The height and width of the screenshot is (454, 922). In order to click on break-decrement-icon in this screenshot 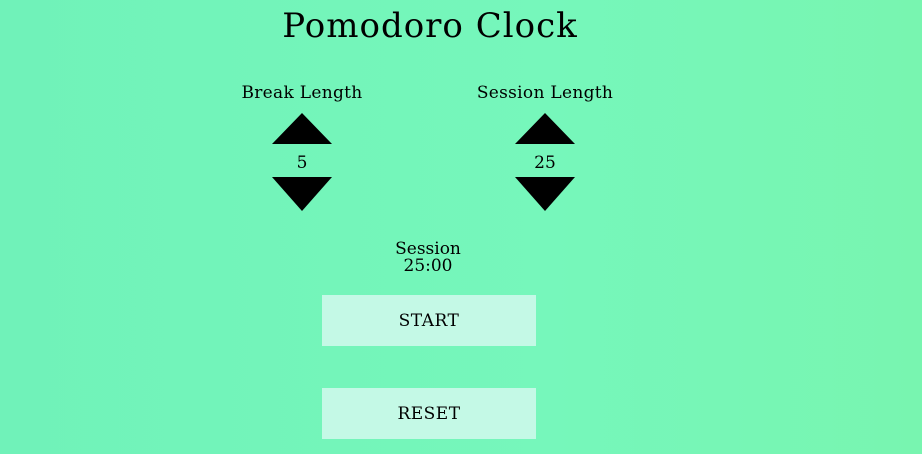, I will do `click(302, 194)`.